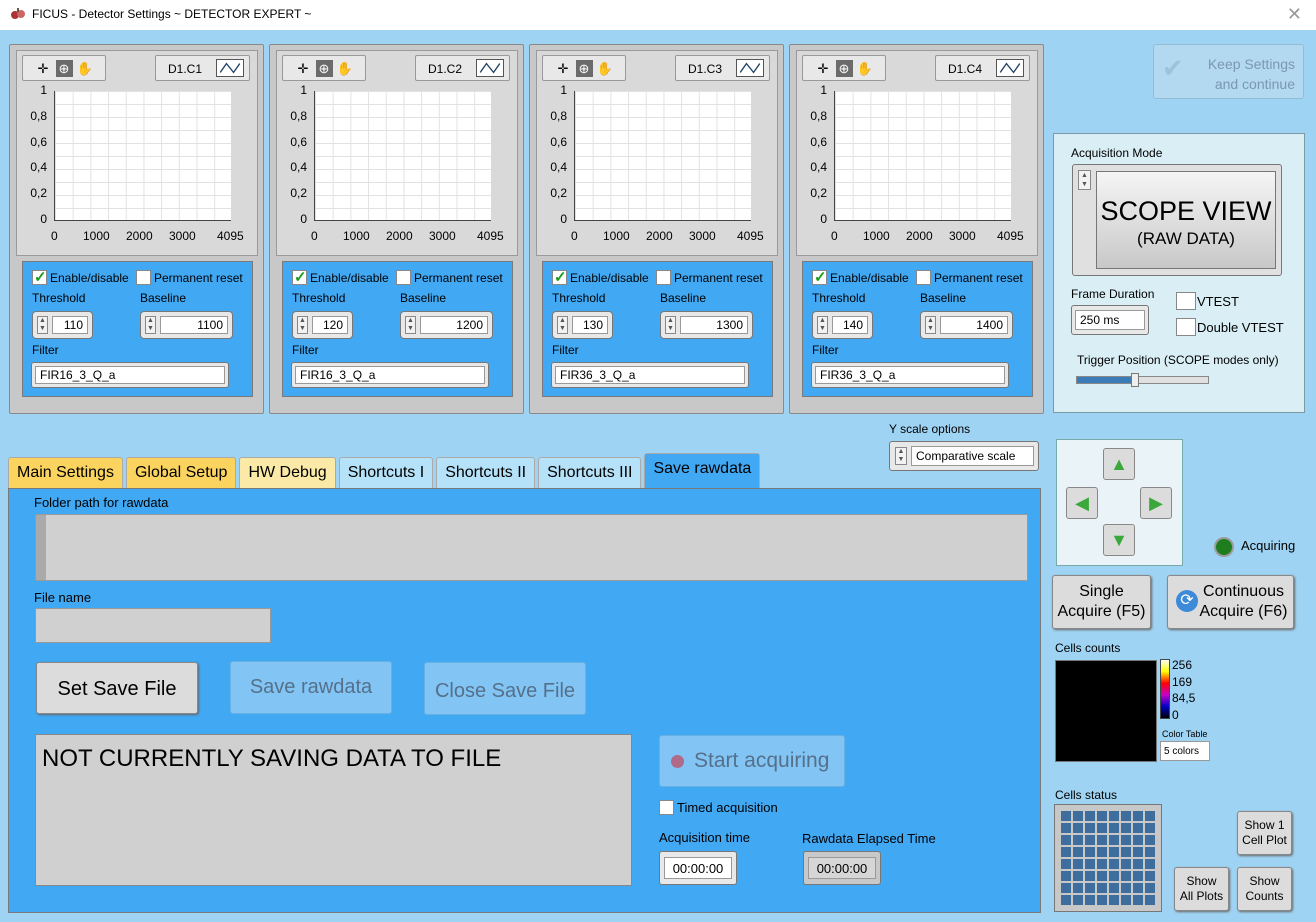 This screenshot has width=1316, height=922. What do you see at coordinates (974, 325) in the screenshot?
I see `baseline-field: 1400` at bounding box center [974, 325].